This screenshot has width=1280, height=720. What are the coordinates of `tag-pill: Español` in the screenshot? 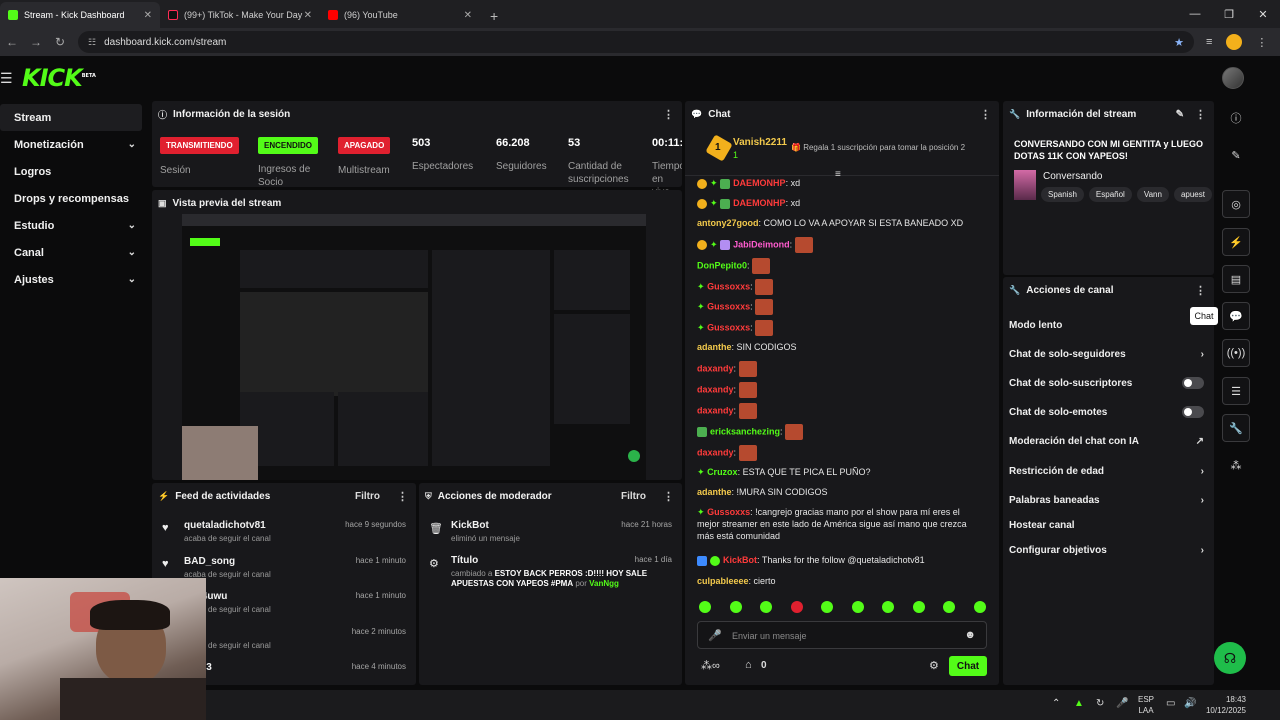 It's located at (1110, 194).